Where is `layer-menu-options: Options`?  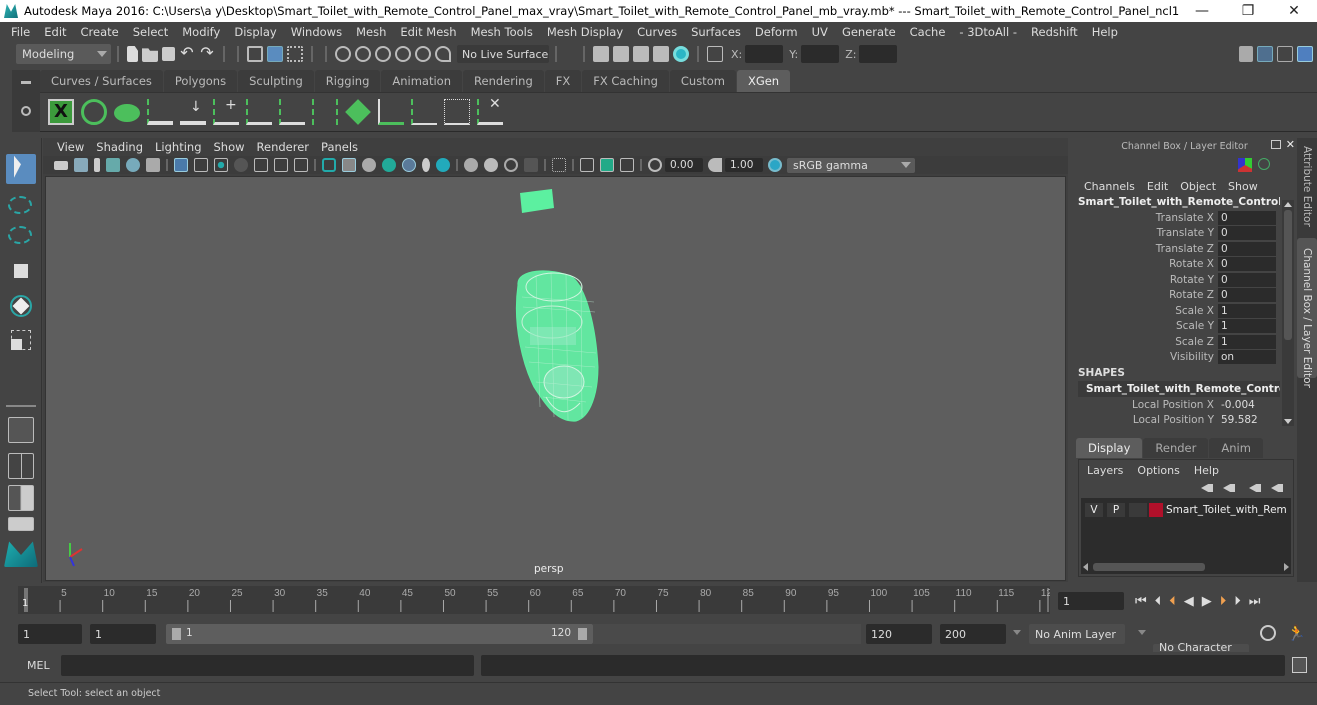 layer-menu-options: Options is located at coordinates (1158, 470).